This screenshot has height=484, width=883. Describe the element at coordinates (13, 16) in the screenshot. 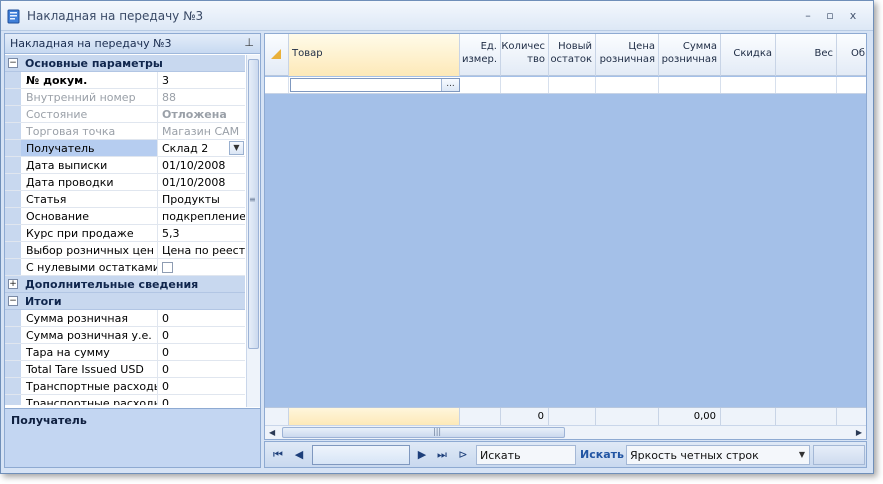

I see `document-icon` at that location.